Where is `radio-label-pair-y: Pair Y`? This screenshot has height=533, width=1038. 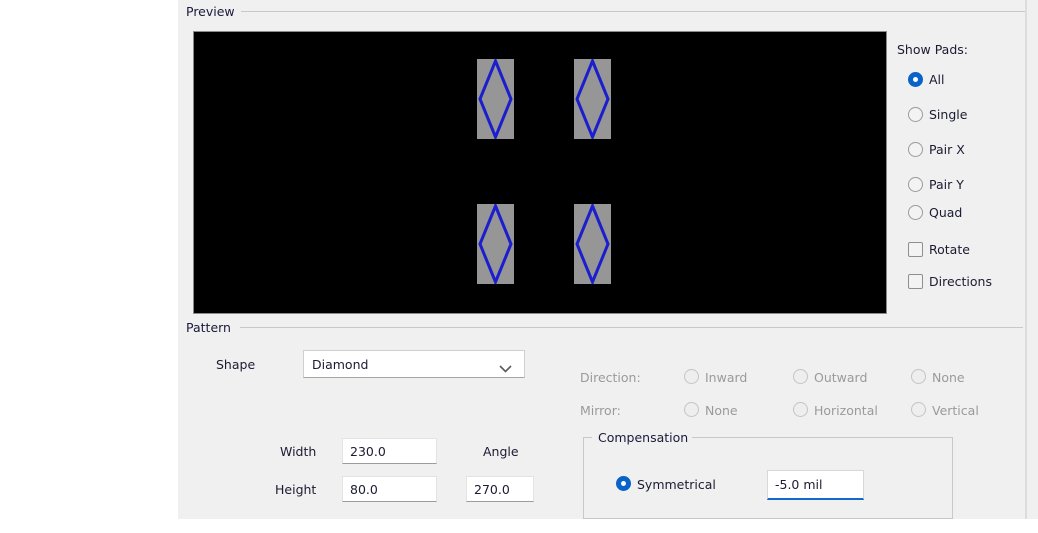
radio-label-pair-y: Pair Y is located at coordinates (946, 184).